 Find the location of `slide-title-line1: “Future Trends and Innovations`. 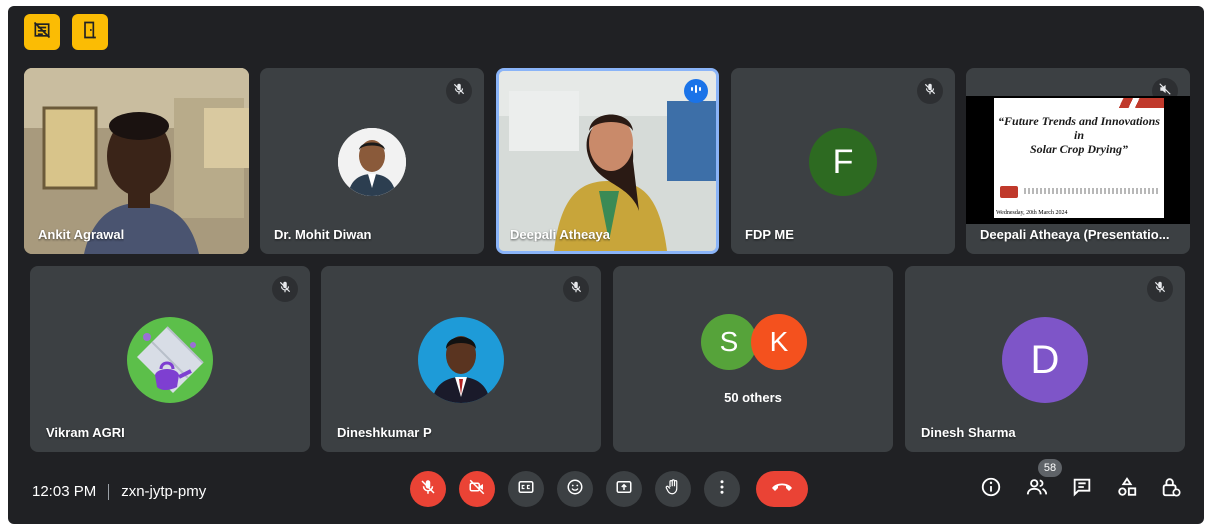

slide-title-line1: “Future Trends and Innovations is located at coordinates (1079, 121).